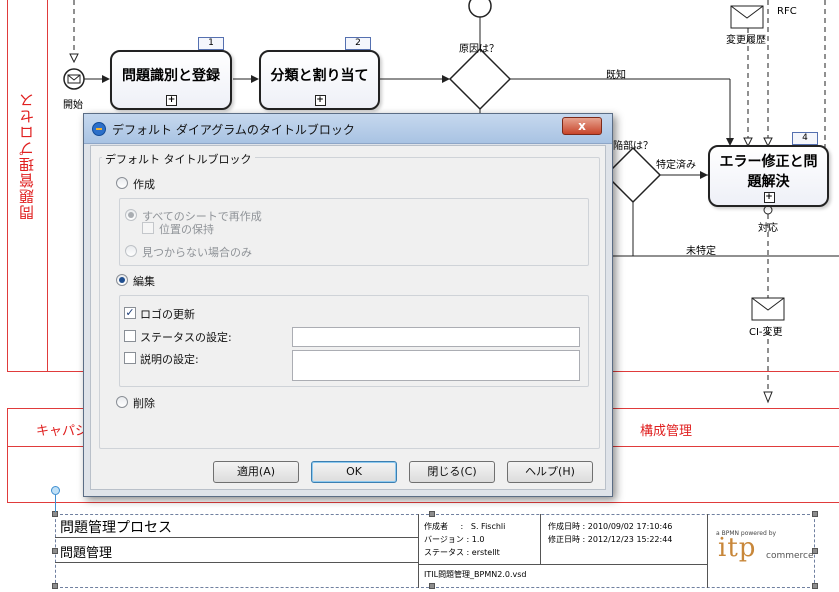  I want to click on task-classify-assign: 分類と割り当て +, so click(319, 80).